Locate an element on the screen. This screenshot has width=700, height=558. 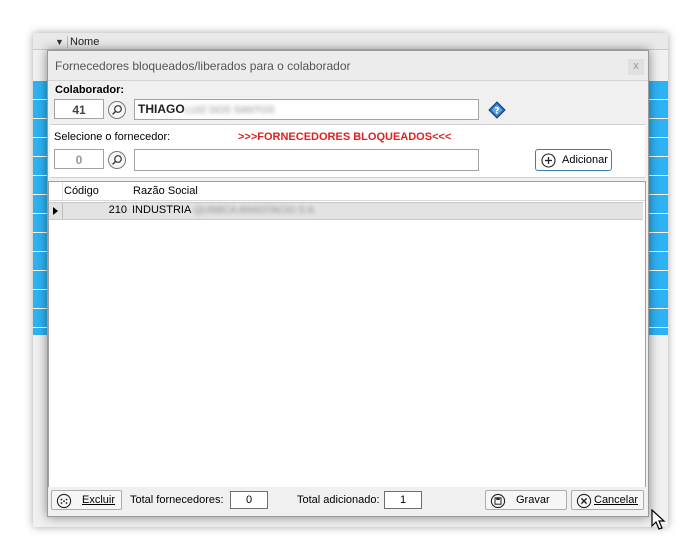
fornecedor-code-field: 0 is located at coordinates (79, 159).